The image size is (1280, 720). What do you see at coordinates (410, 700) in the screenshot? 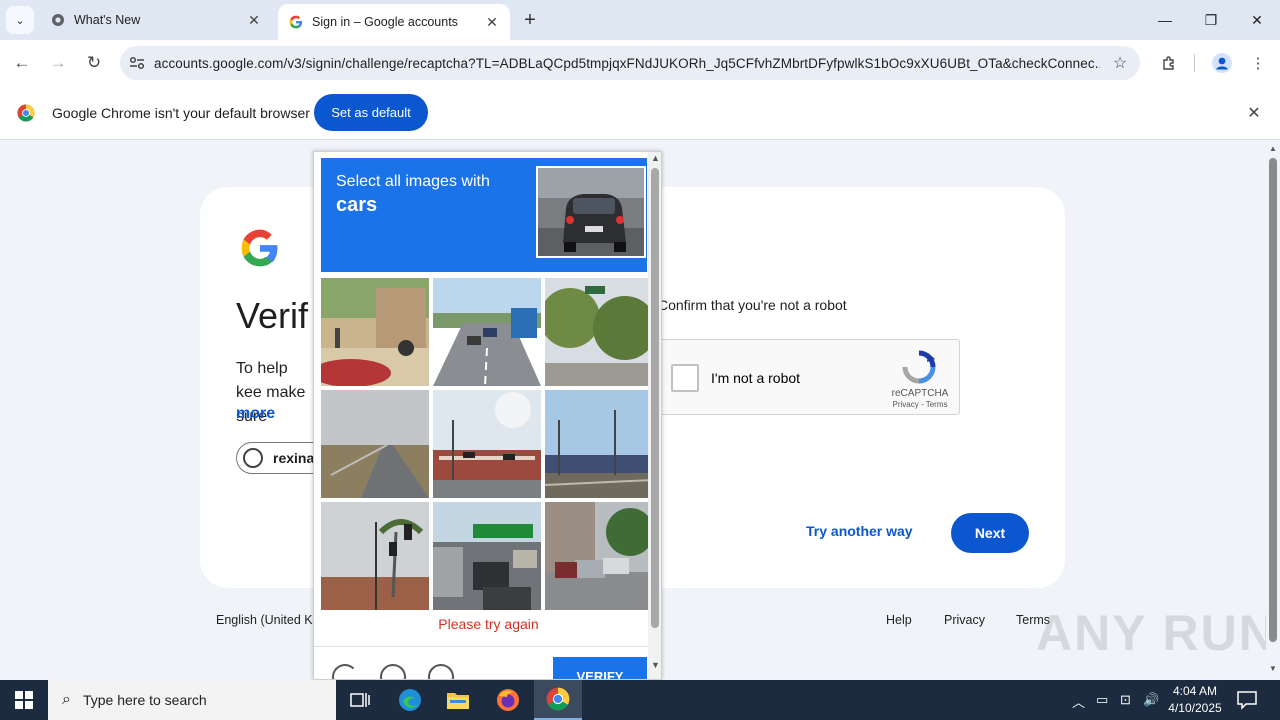
I see `edge-browser-icon` at bounding box center [410, 700].